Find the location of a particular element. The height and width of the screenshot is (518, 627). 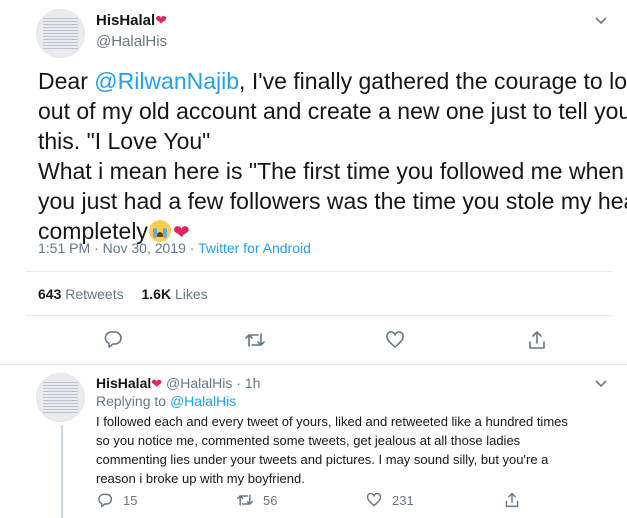

like-action: 231 is located at coordinates (390, 500).